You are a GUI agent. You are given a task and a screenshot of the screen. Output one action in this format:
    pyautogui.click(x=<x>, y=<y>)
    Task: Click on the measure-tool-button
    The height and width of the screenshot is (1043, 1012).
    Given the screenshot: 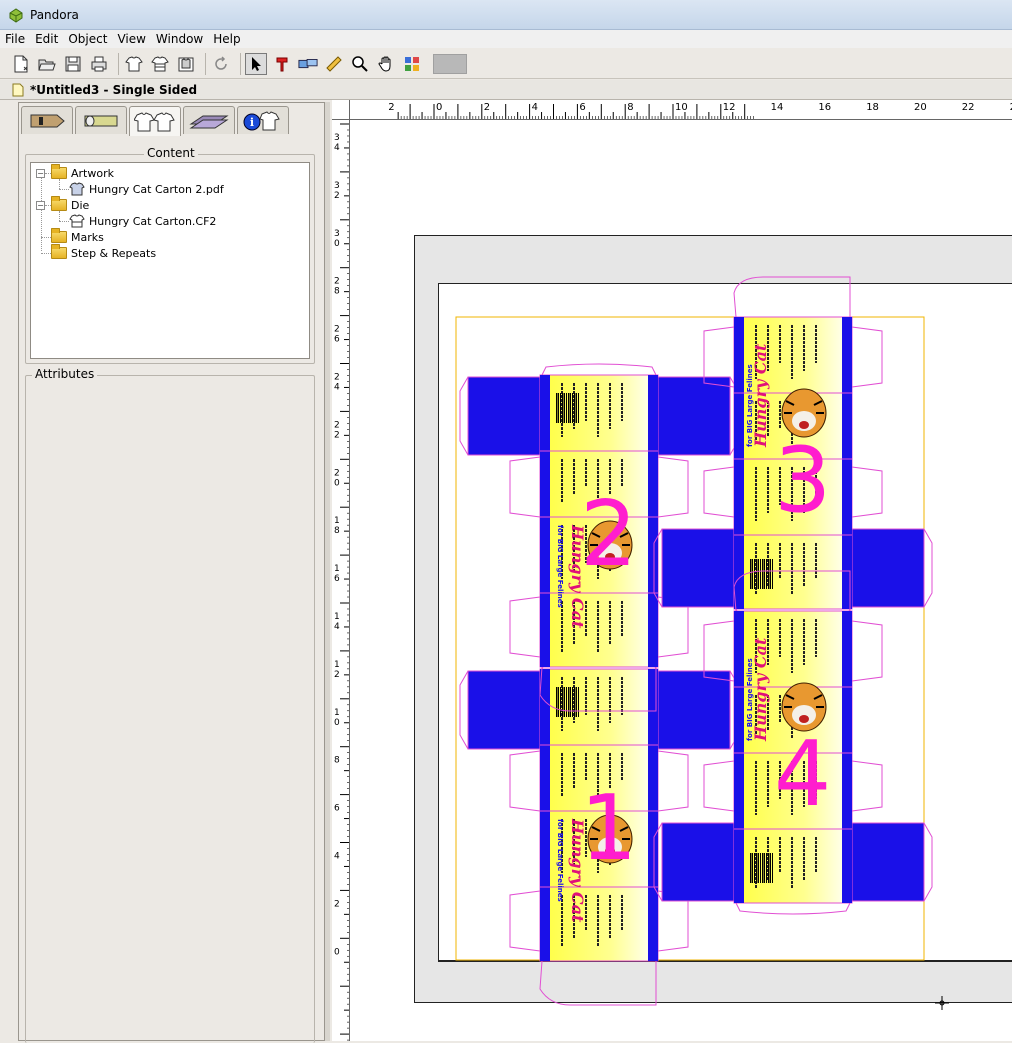 What is the action you would take?
    pyautogui.click(x=334, y=64)
    